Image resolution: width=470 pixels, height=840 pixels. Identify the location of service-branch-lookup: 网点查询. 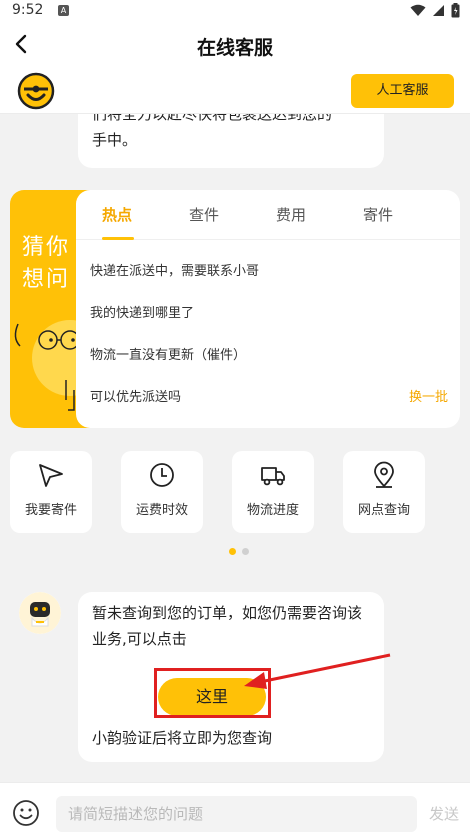
(384, 492).